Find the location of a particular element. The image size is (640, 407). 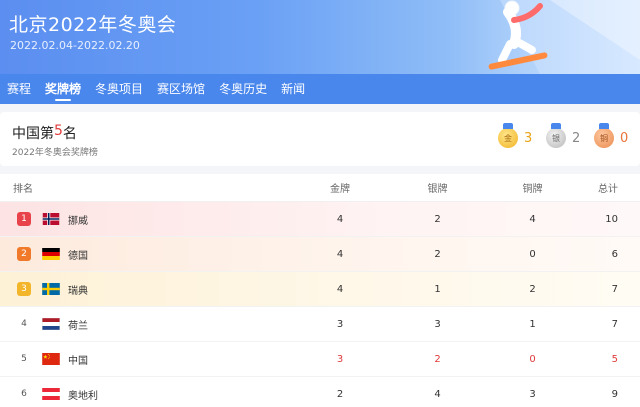

country-name: 中国 is located at coordinates (78, 361).